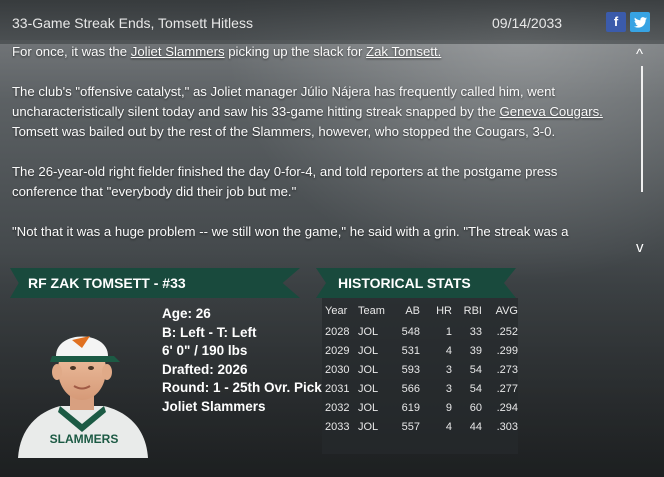 The image size is (664, 477). I want to click on player-drafted: Drafted: 2026, so click(205, 369).